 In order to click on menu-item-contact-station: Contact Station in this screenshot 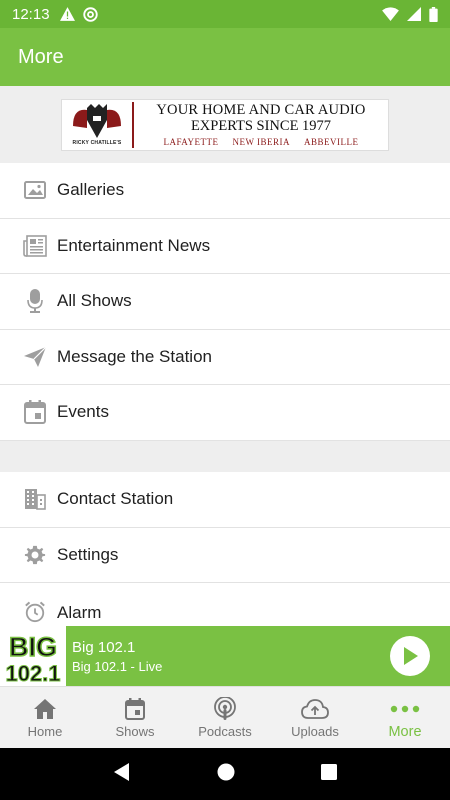, I will do `click(225, 500)`.